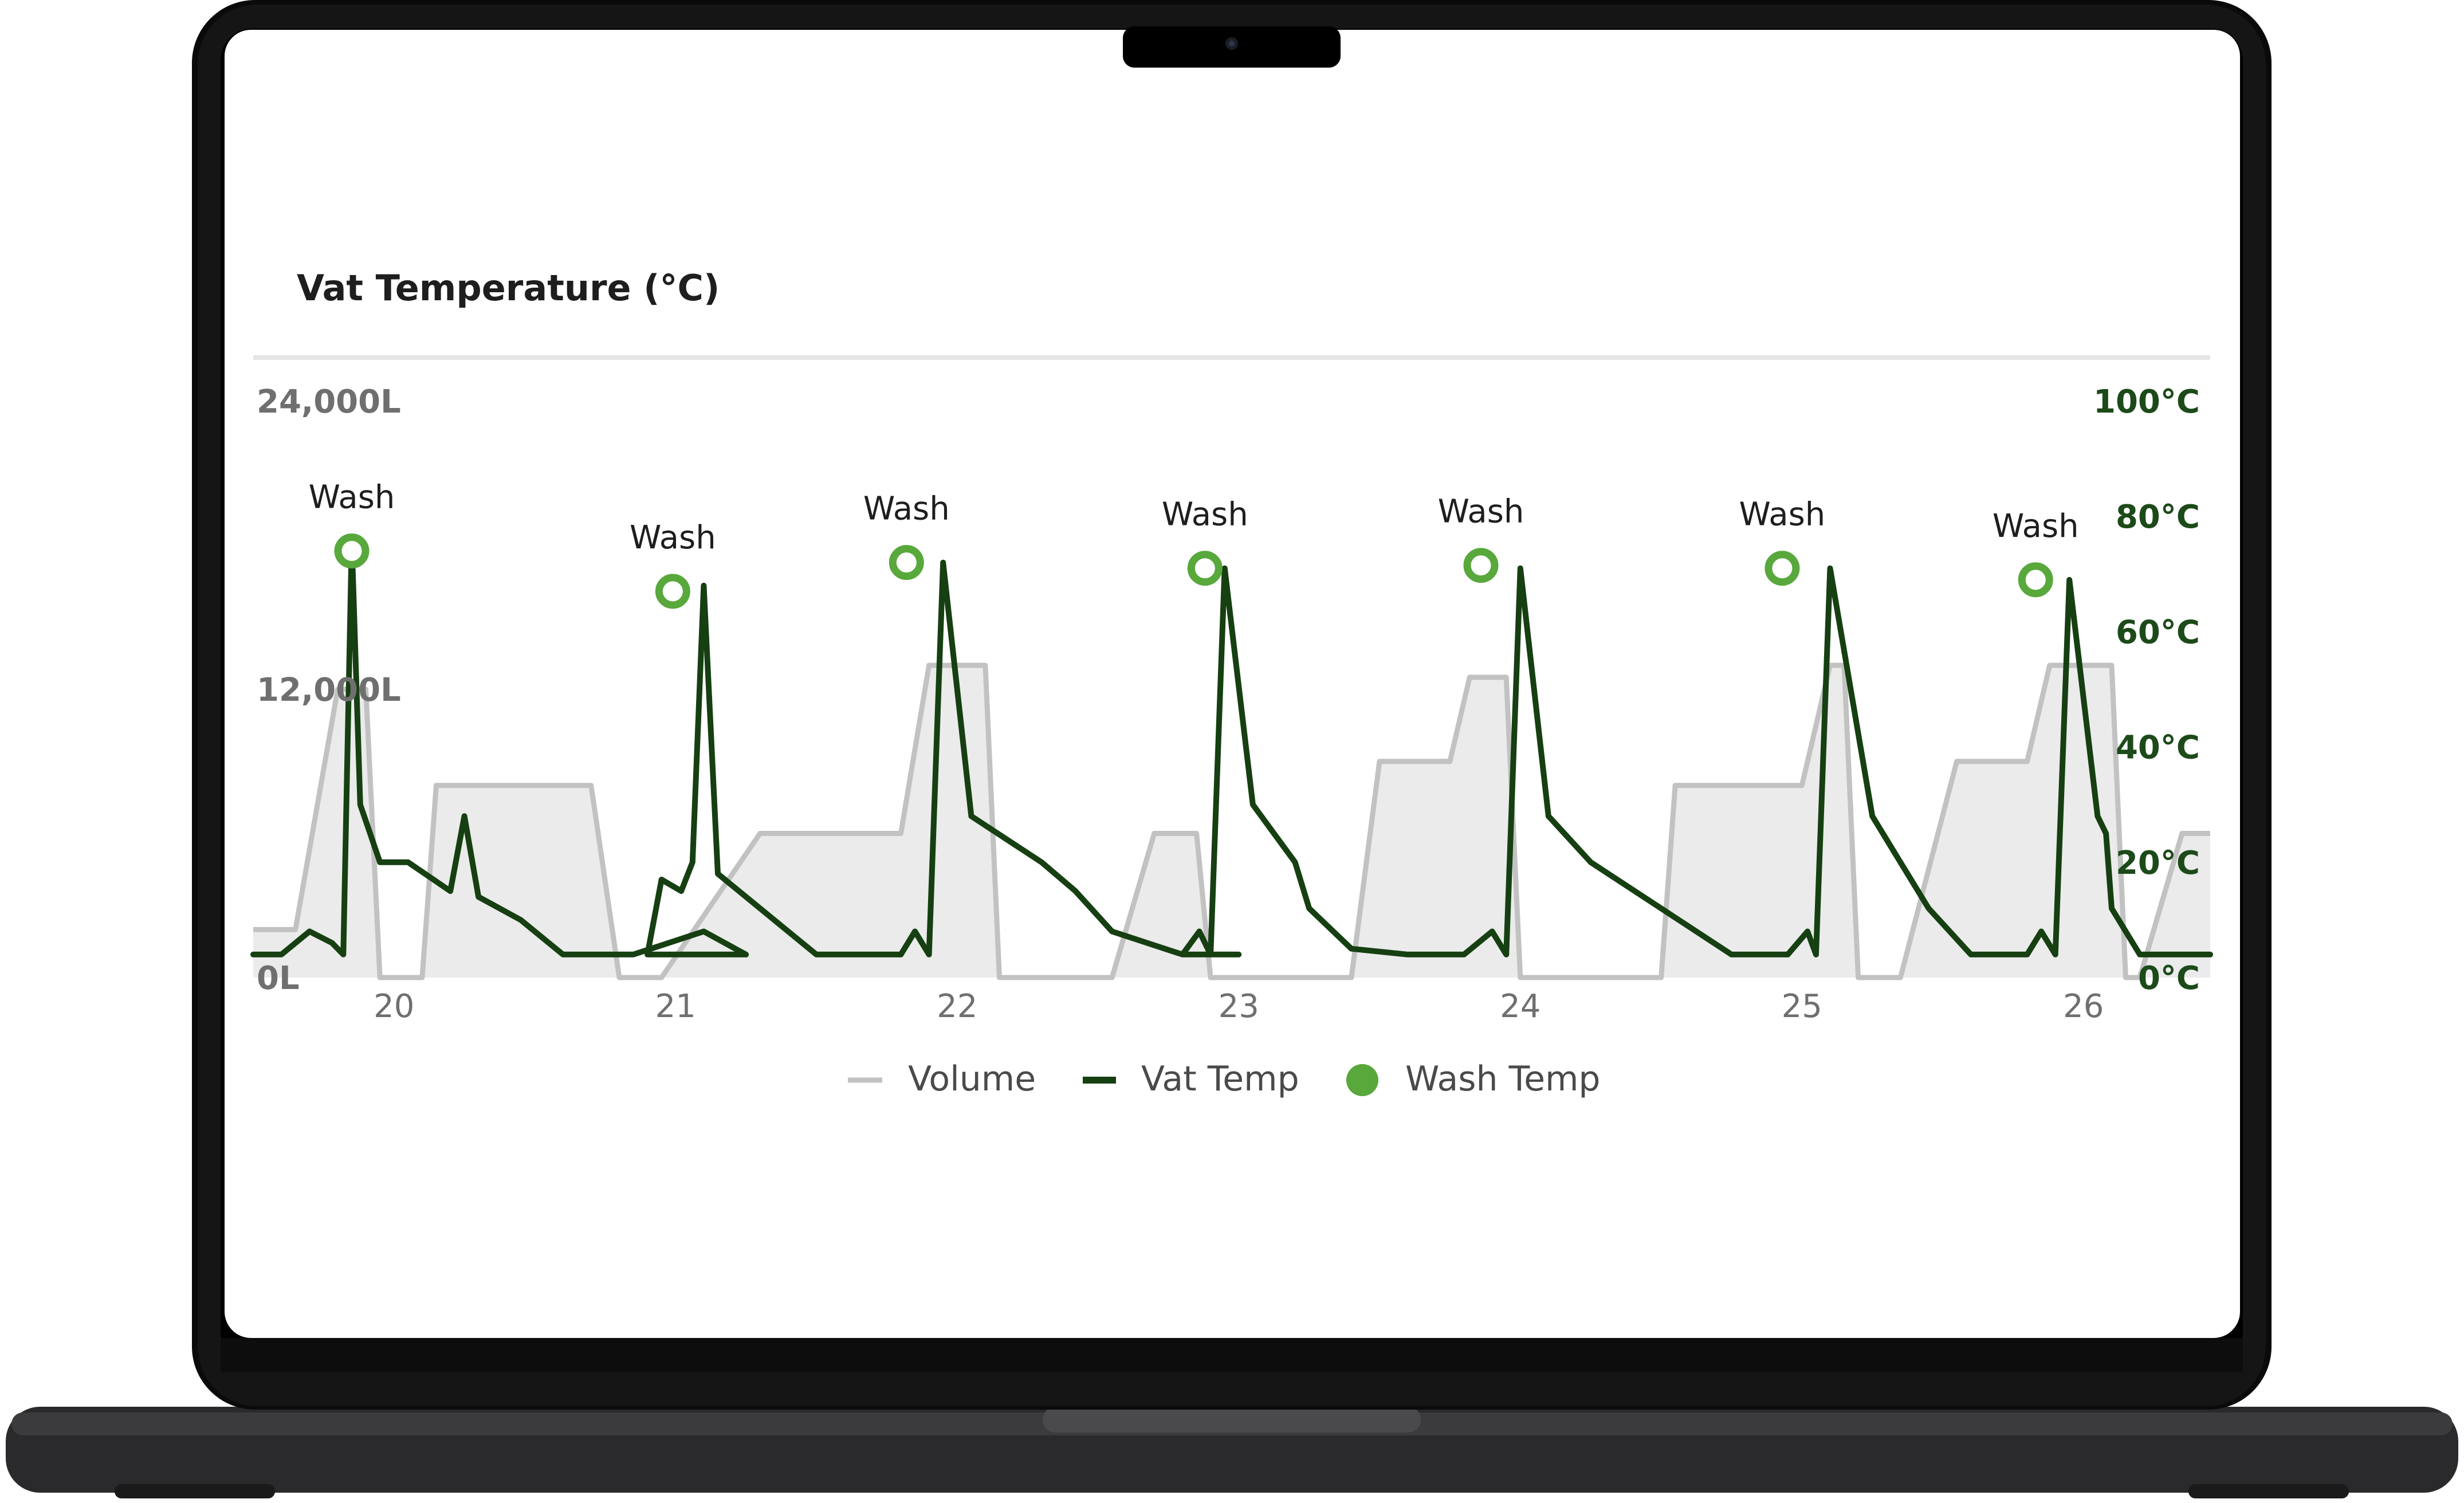  What do you see at coordinates (394, 1007) in the screenshot?
I see `x-axis-tick-label: 20` at bounding box center [394, 1007].